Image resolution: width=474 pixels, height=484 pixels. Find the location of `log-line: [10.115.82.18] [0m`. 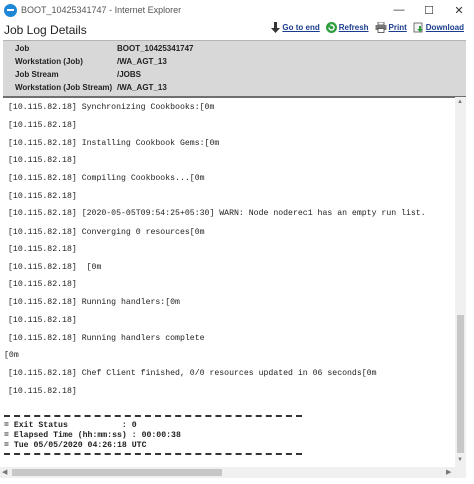

log-line: [10.115.82.18] [0m is located at coordinates (55, 267).